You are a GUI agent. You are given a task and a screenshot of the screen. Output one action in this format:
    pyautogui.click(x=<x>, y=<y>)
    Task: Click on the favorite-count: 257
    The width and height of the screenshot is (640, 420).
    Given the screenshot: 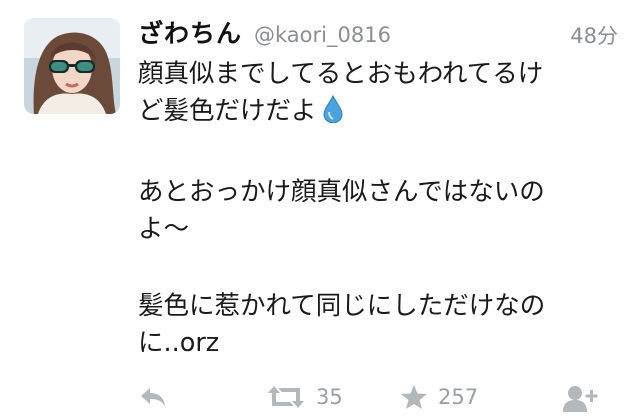 What is the action you would take?
    pyautogui.click(x=458, y=397)
    